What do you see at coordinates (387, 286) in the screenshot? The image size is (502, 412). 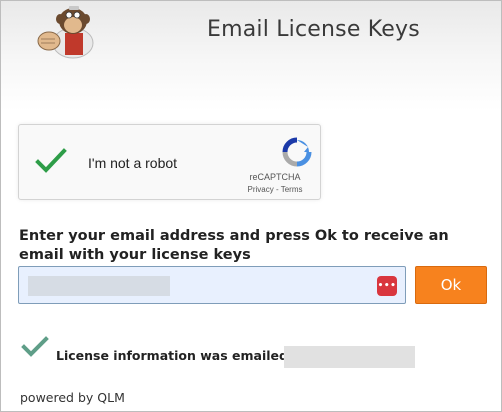 I see `password-manager-icon: •••` at bounding box center [387, 286].